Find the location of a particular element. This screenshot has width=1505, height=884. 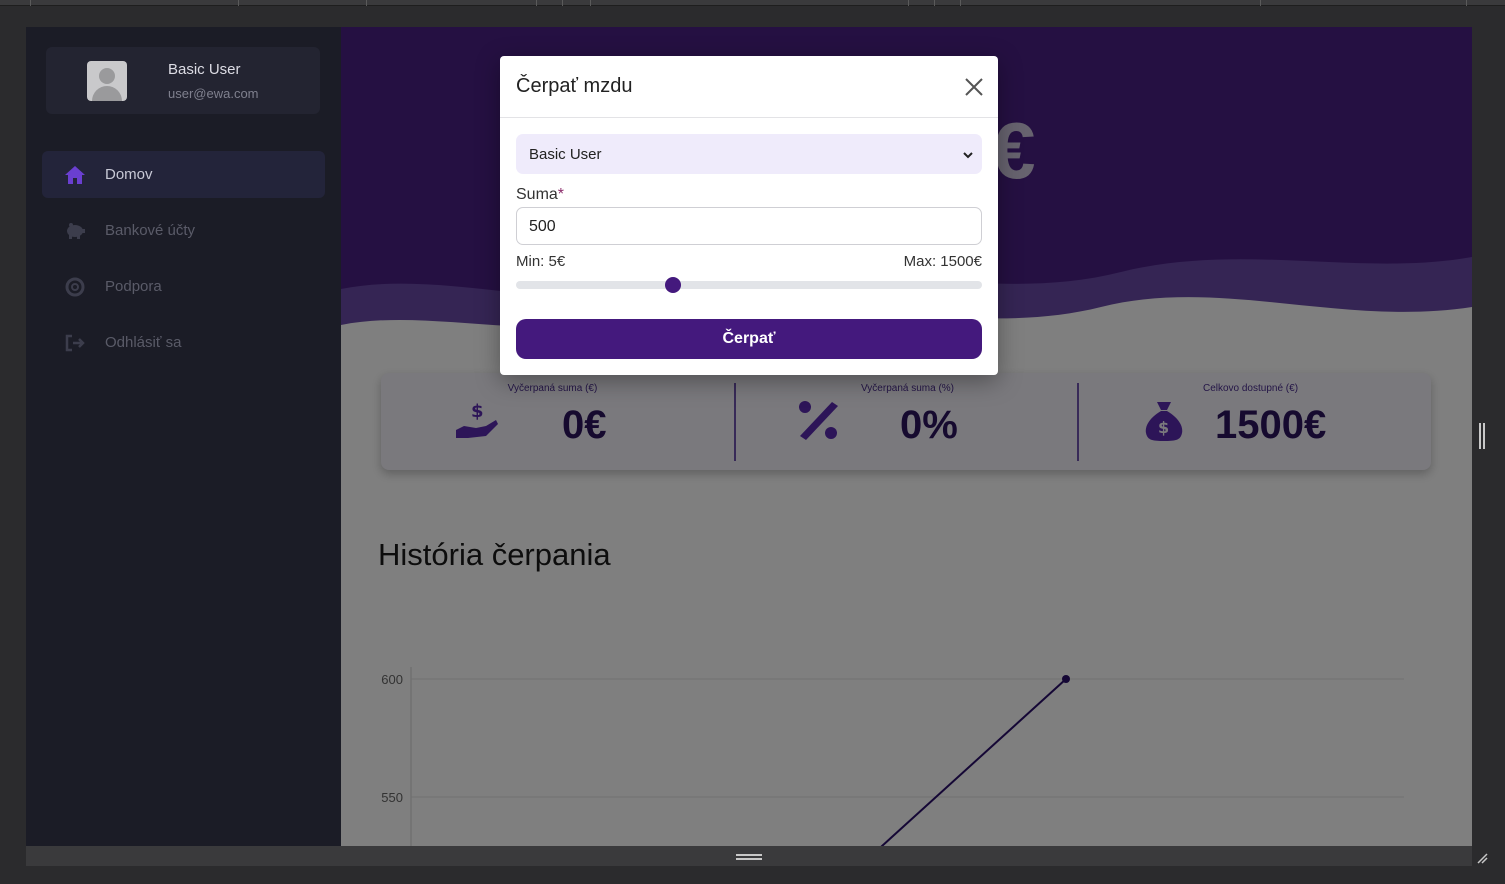

piggy-bank-icon is located at coordinates (75, 231).